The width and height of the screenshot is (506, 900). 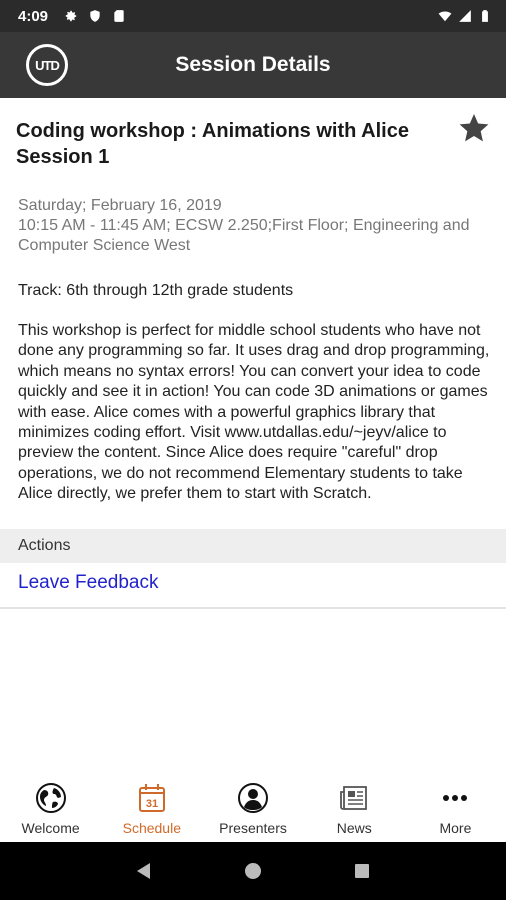 What do you see at coordinates (144, 871) in the screenshot?
I see `back-icon` at bounding box center [144, 871].